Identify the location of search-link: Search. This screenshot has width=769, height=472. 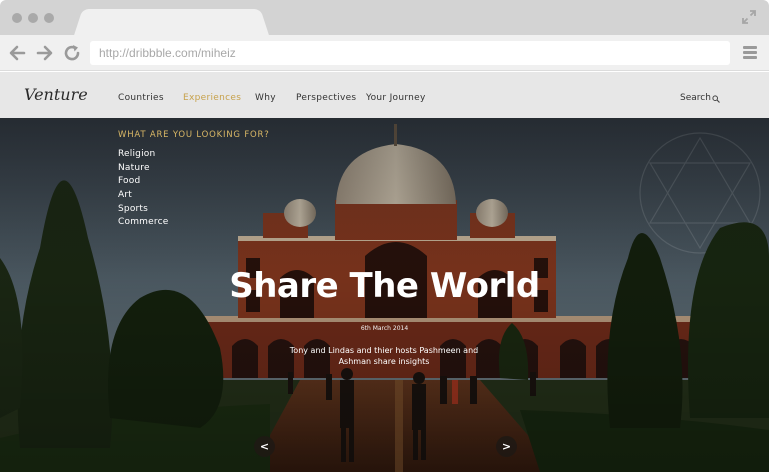
(695, 98).